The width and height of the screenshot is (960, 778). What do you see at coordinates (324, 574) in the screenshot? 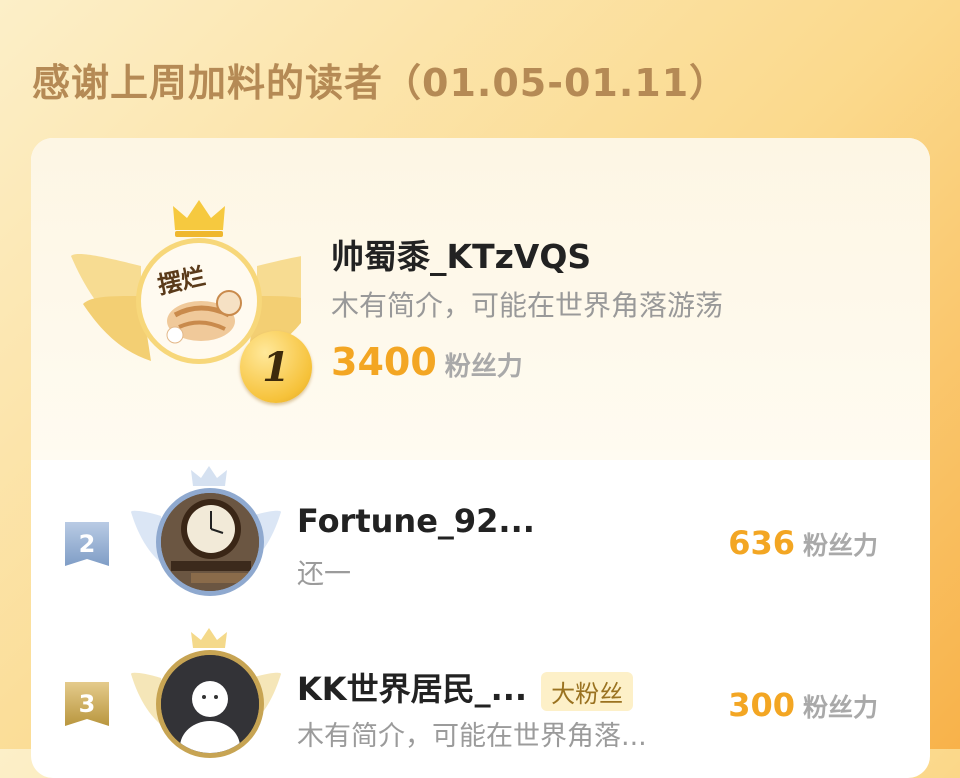
I see `user-bio: 还一` at bounding box center [324, 574].